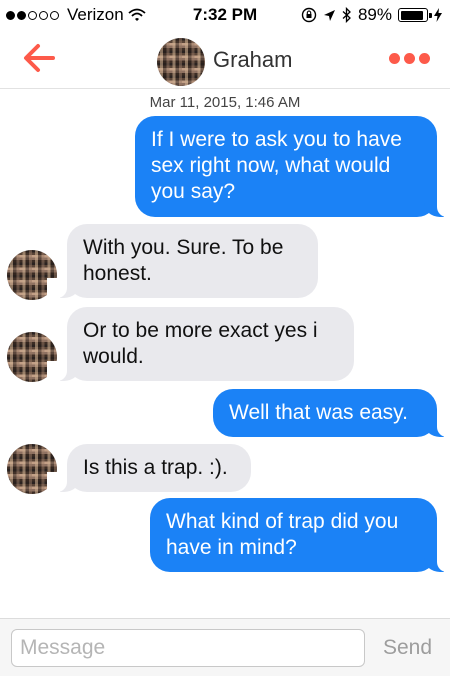 The width and height of the screenshot is (450, 676). I want to click on bluetooth-icon, so click(346, 15).